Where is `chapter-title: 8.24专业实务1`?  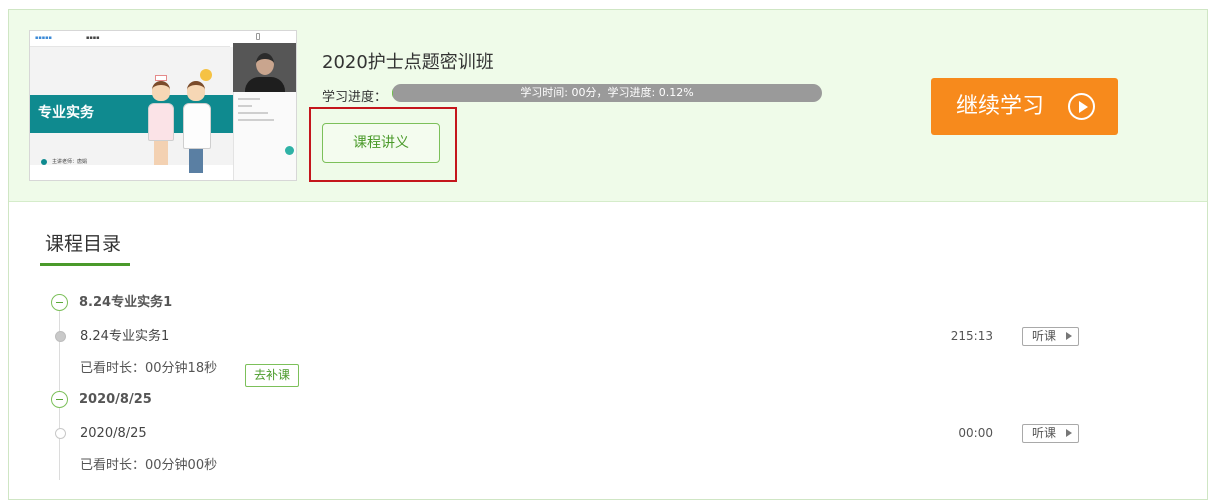
chapter-title: 8.24专业实务1 is located at coordinates (126, 302).